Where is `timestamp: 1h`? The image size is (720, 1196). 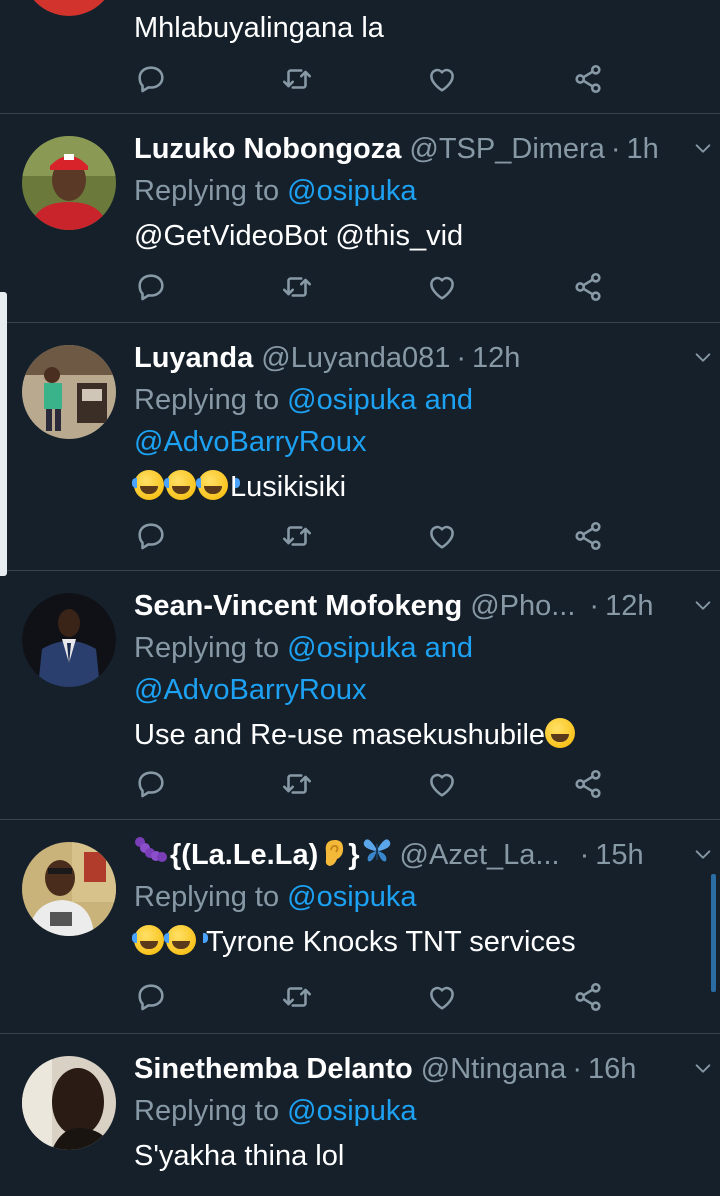 timestamp: 1h is located at coordinates (643, 149).